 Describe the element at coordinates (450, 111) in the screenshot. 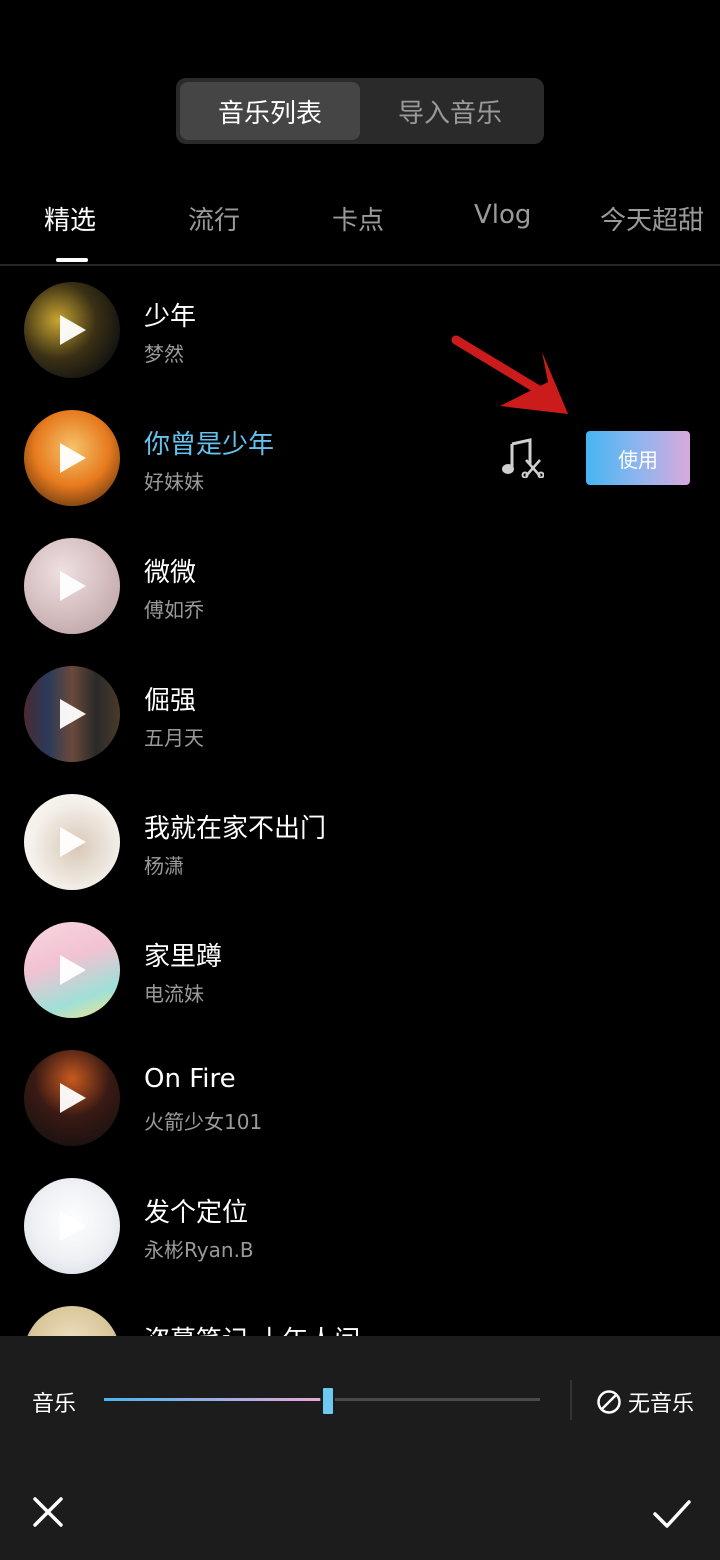

I see `tab-import-music: 导入音乐` at that location.